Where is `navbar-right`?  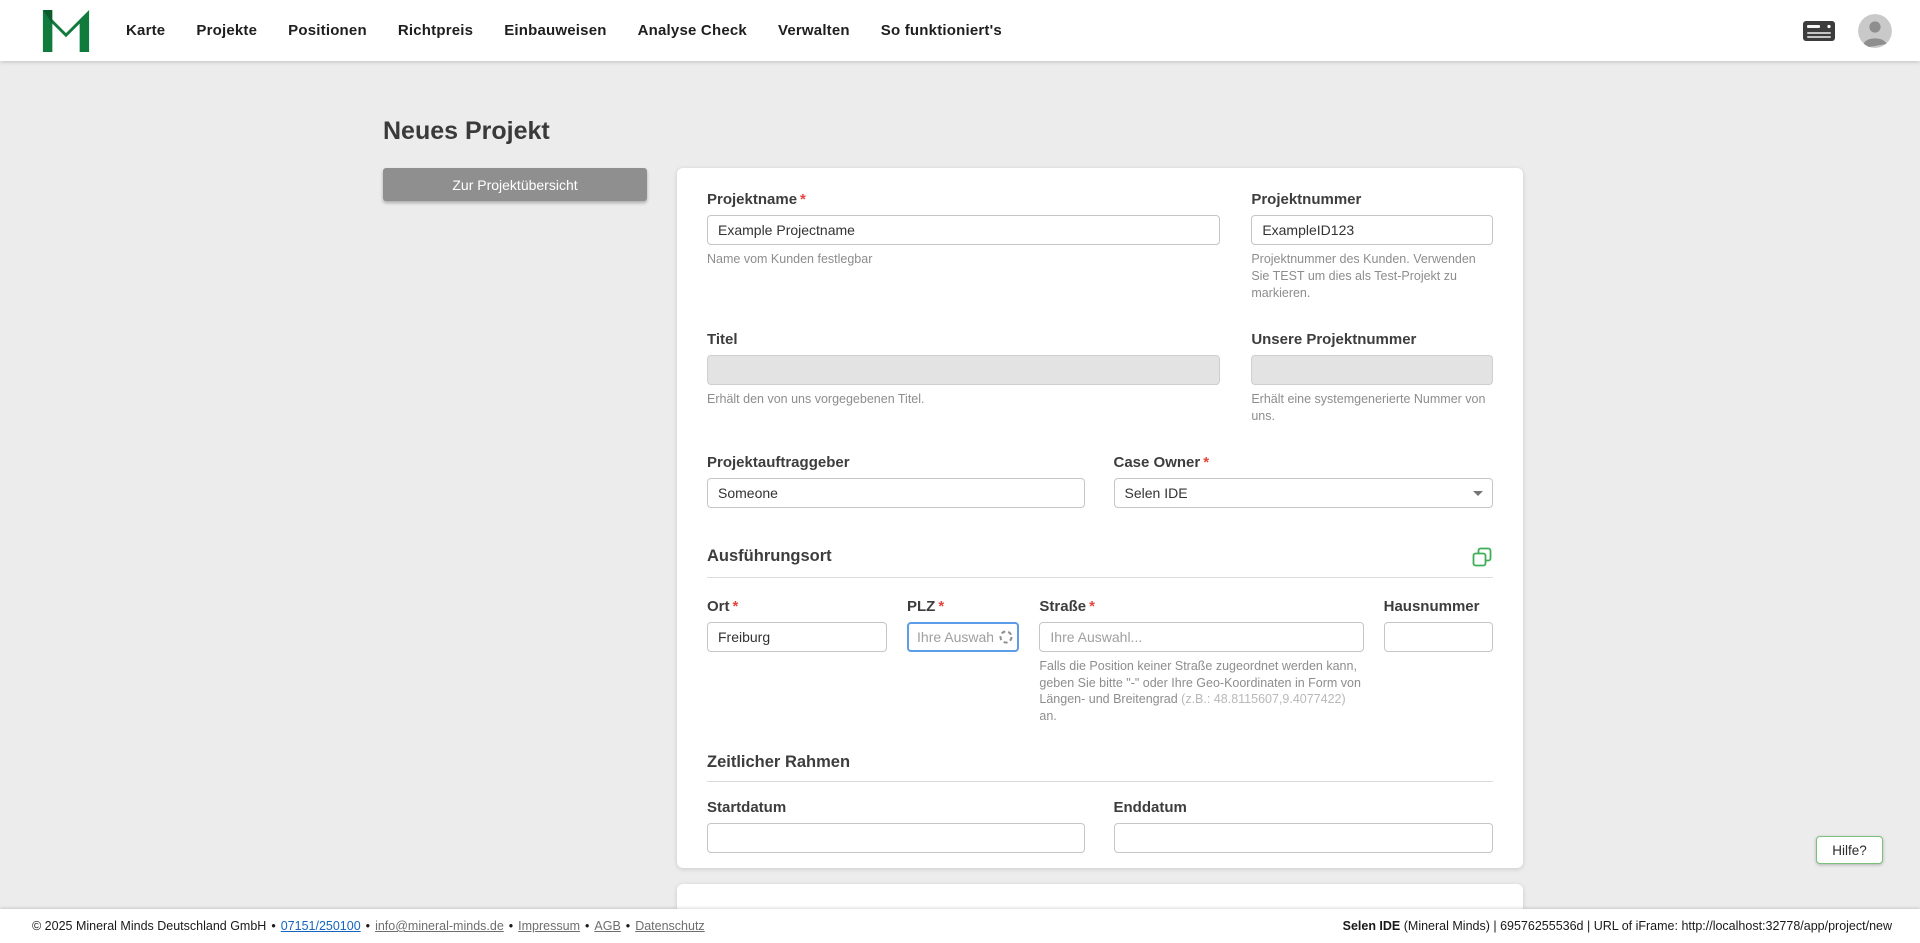
navbar-right is located at coordinates (1847, 30).